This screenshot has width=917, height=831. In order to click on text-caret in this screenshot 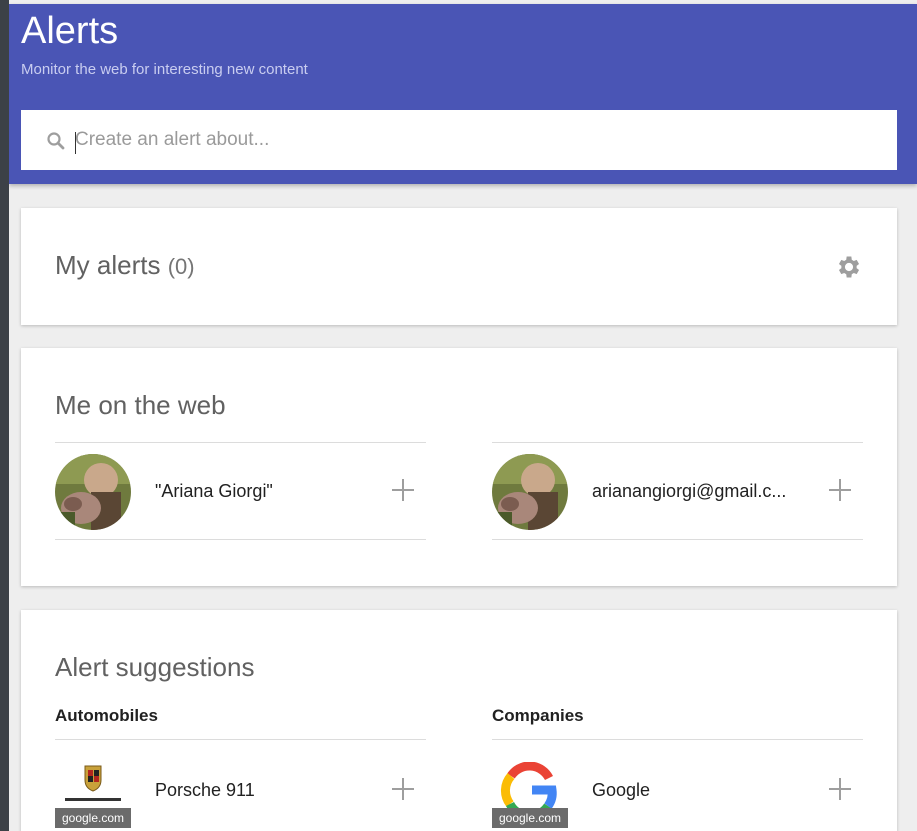, I will do `click(75, 143)`.